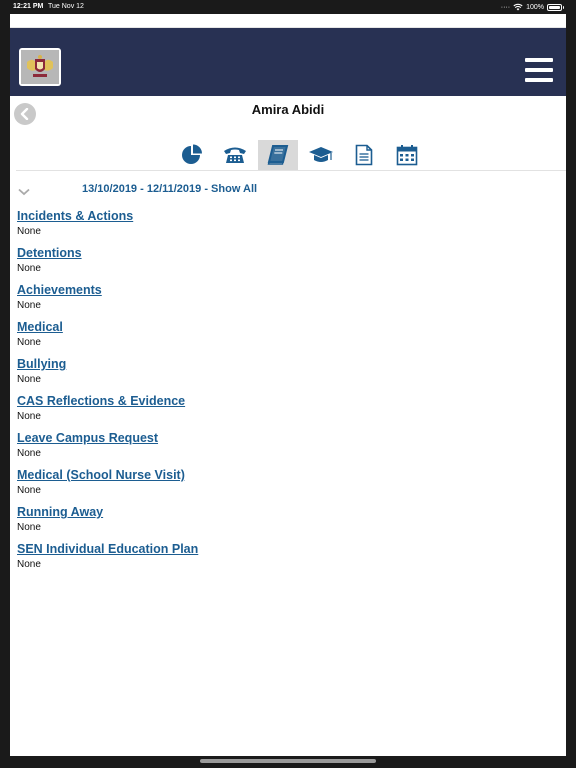 This screenshot has width=576, height=768. I want to click on filter-row: 13/10/2019 - 12/11/2019 - Show All, so click(288, 189).